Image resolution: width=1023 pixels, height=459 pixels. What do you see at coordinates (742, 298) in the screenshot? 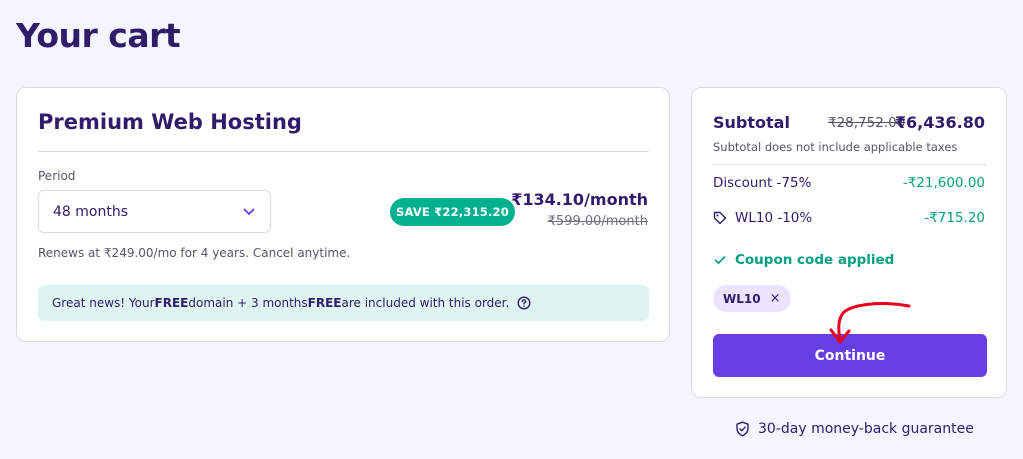
I see `coupon-chip-label: WL10` at bounding box center [742, 298].